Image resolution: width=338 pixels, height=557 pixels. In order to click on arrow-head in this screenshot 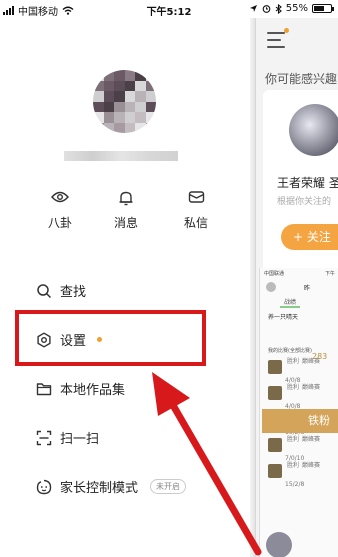, I will do `click(171, 394)`.